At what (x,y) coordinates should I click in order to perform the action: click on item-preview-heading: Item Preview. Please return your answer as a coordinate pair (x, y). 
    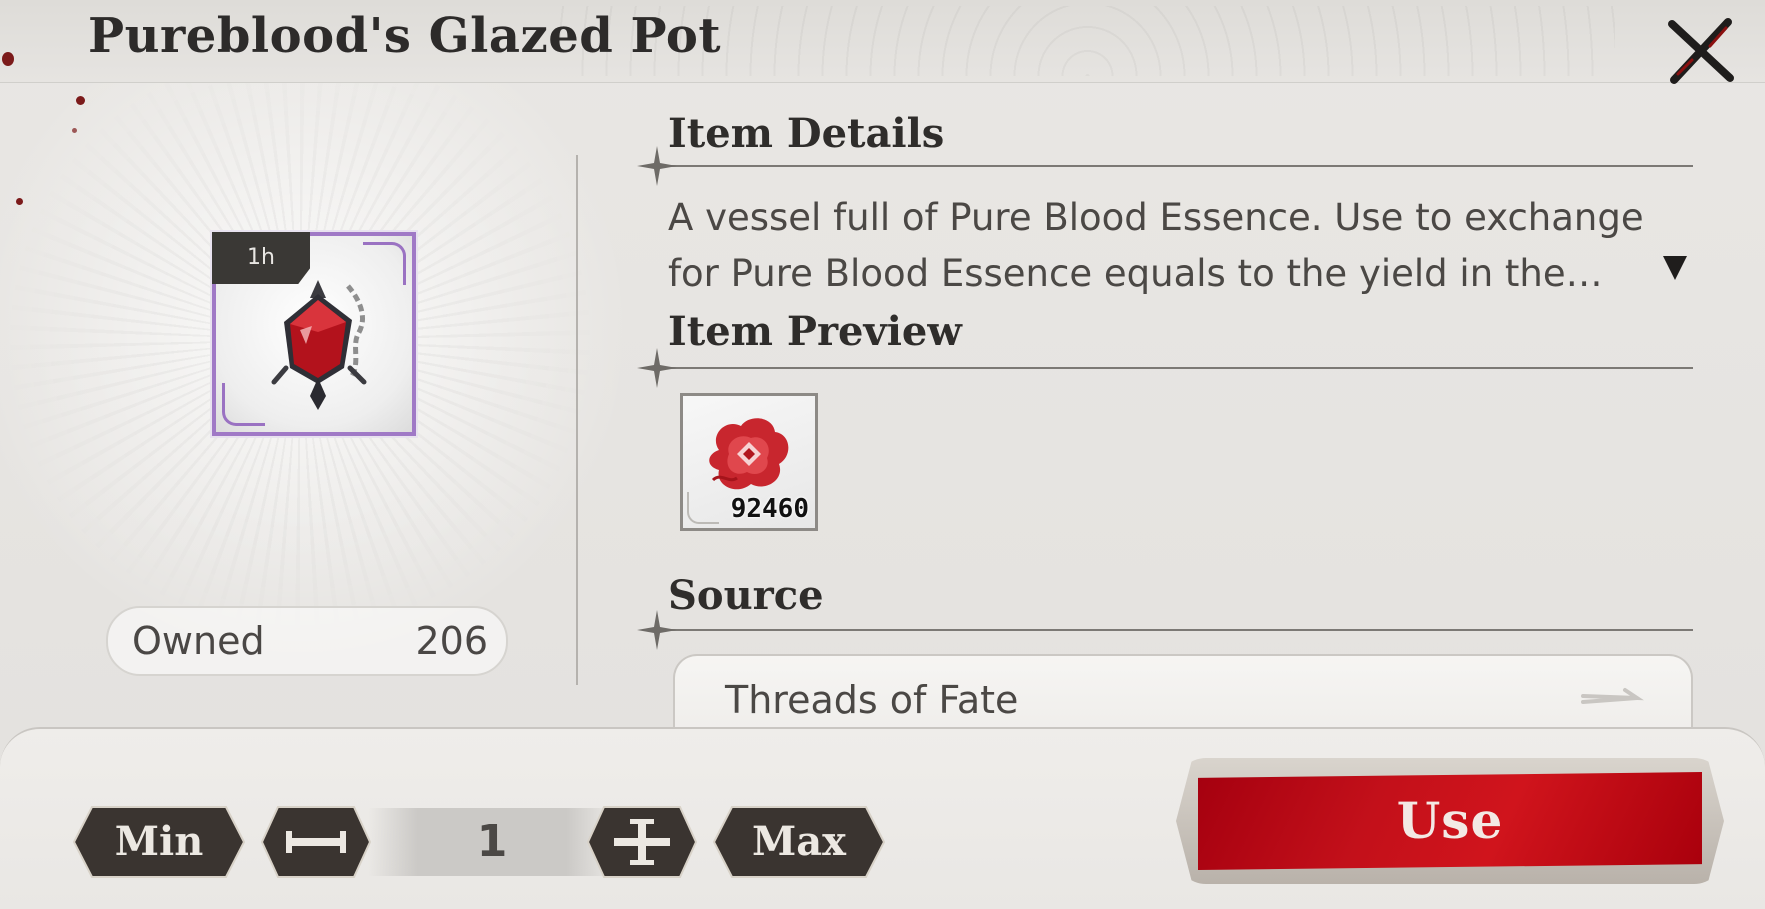
    Looking at the image, I should click on (815, 331).